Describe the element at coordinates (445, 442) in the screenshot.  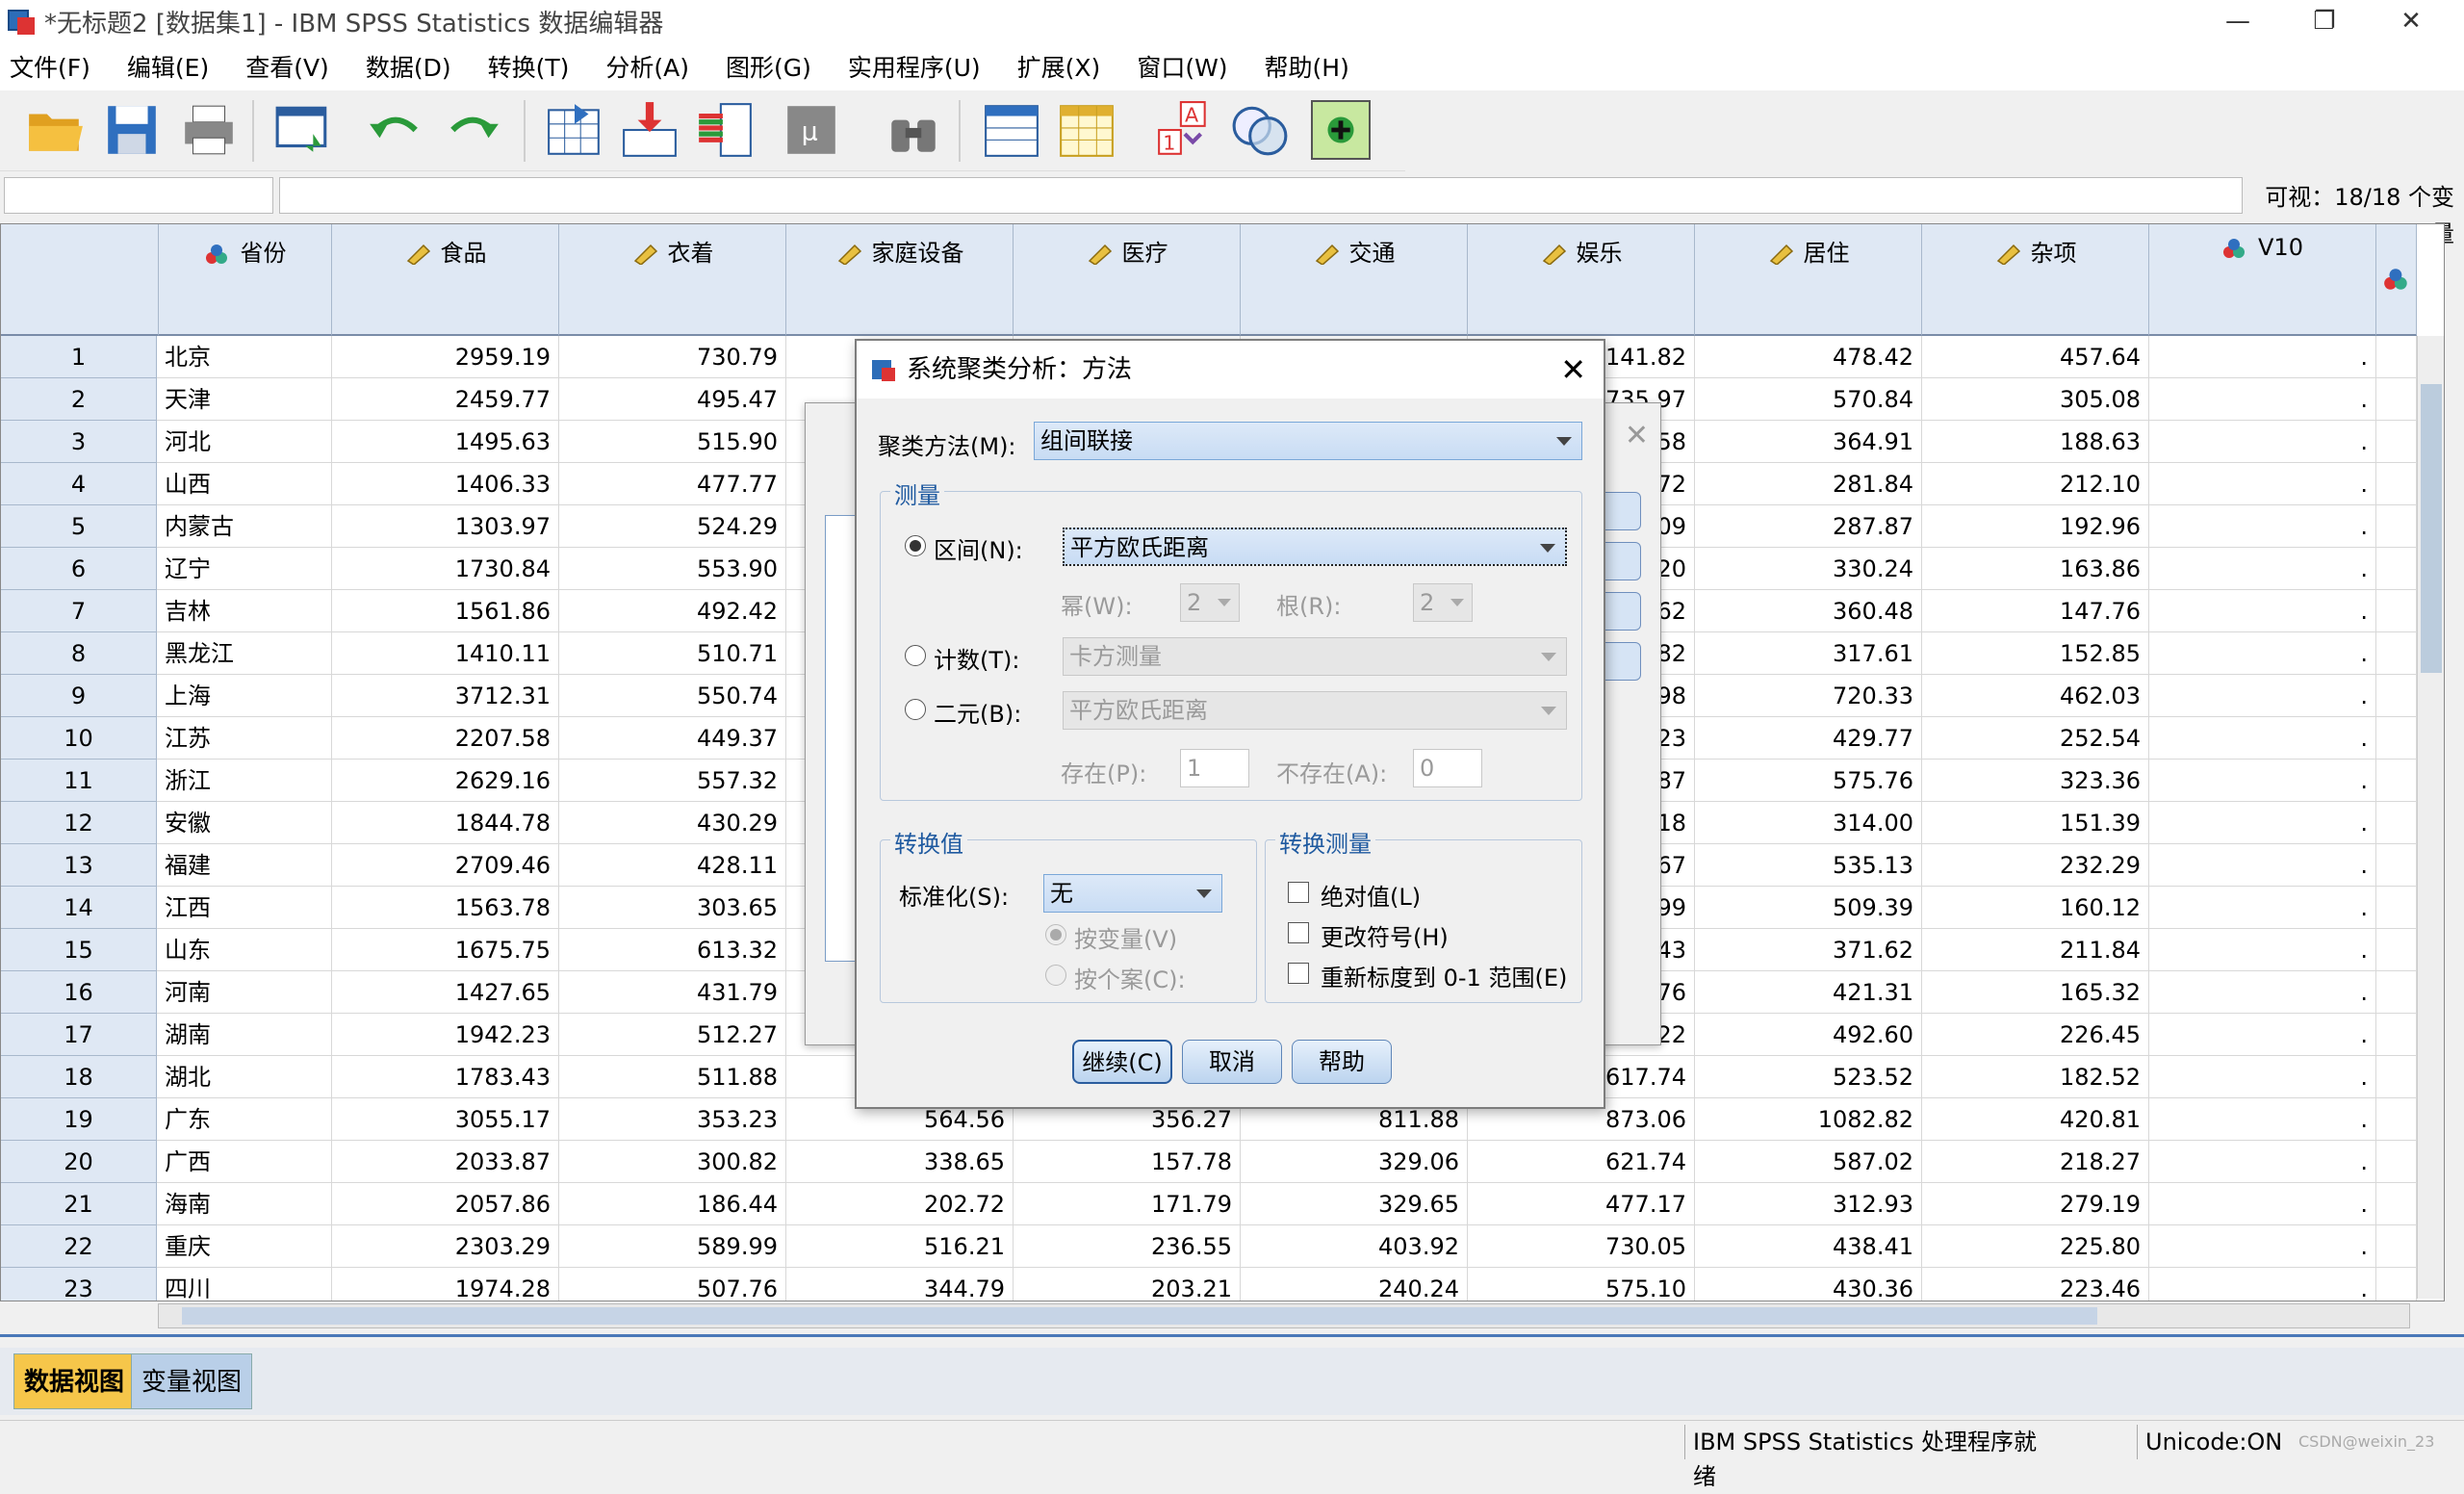
I see `table-cell: 1495.63` at that location.